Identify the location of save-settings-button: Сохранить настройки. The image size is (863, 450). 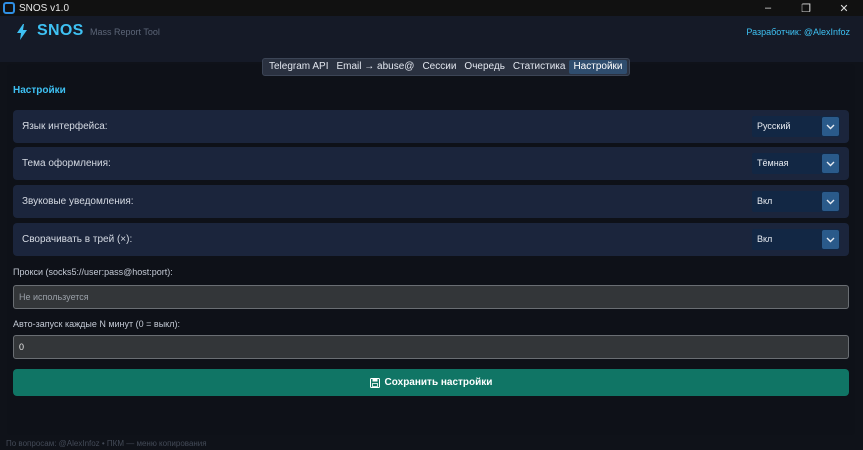
(431, 382).